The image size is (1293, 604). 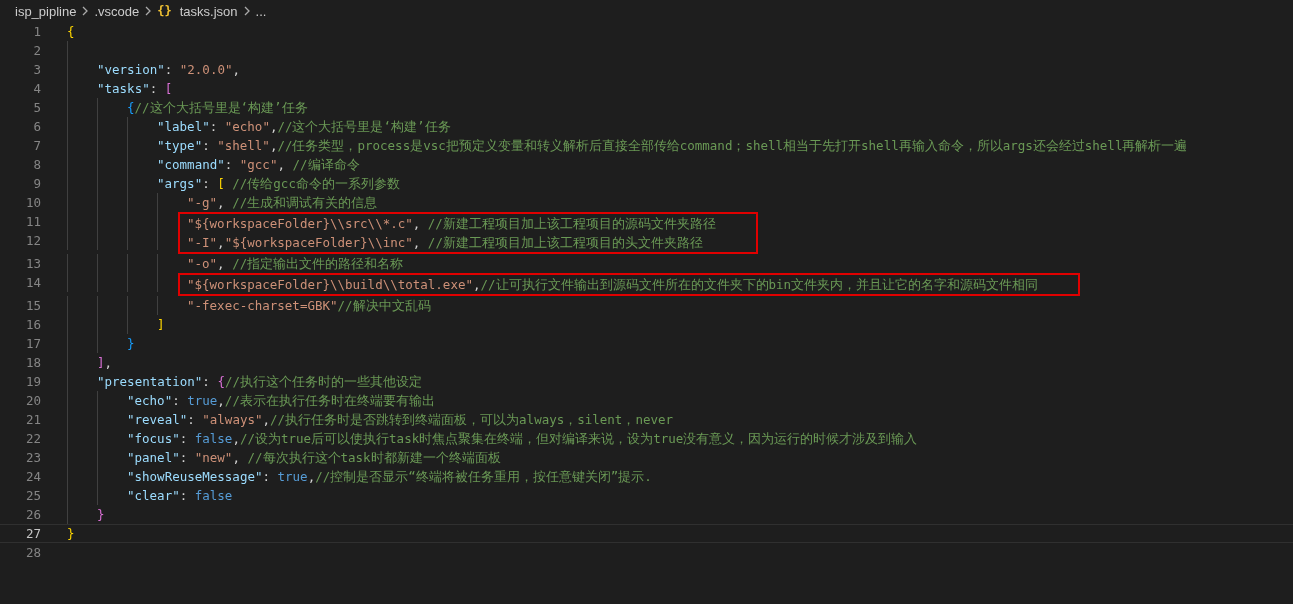 I want to click on breadcrumb-item: .vscode, so click(x=117, y=11).